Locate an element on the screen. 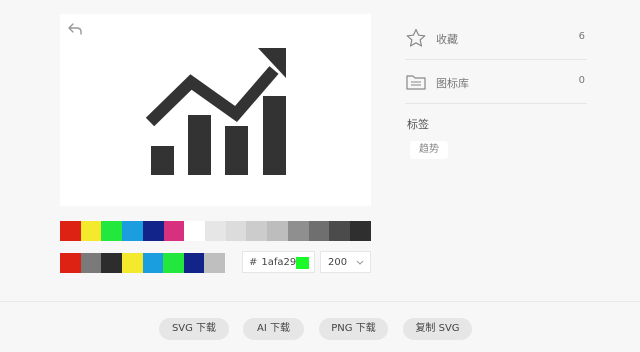  tag-chip: 趋势 is located at coordinates (429, 150).